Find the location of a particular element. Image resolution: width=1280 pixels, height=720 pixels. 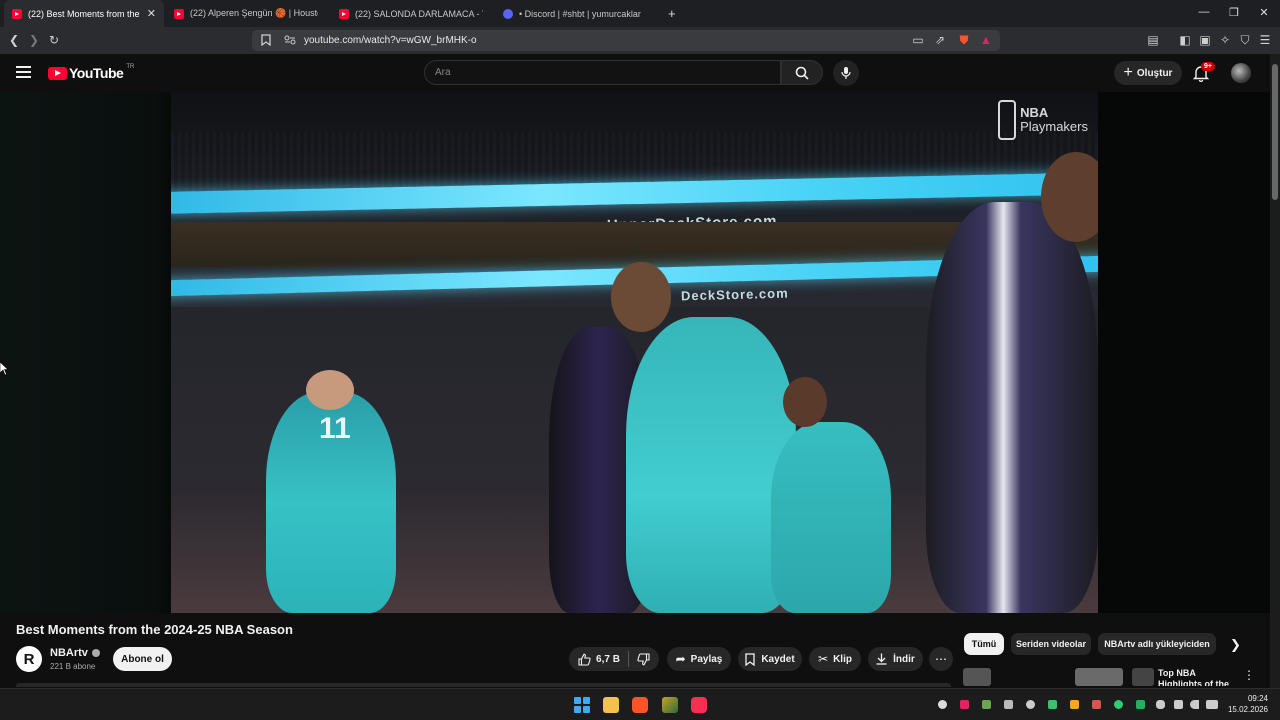

menu-icon is located at coordinates (23, 72).